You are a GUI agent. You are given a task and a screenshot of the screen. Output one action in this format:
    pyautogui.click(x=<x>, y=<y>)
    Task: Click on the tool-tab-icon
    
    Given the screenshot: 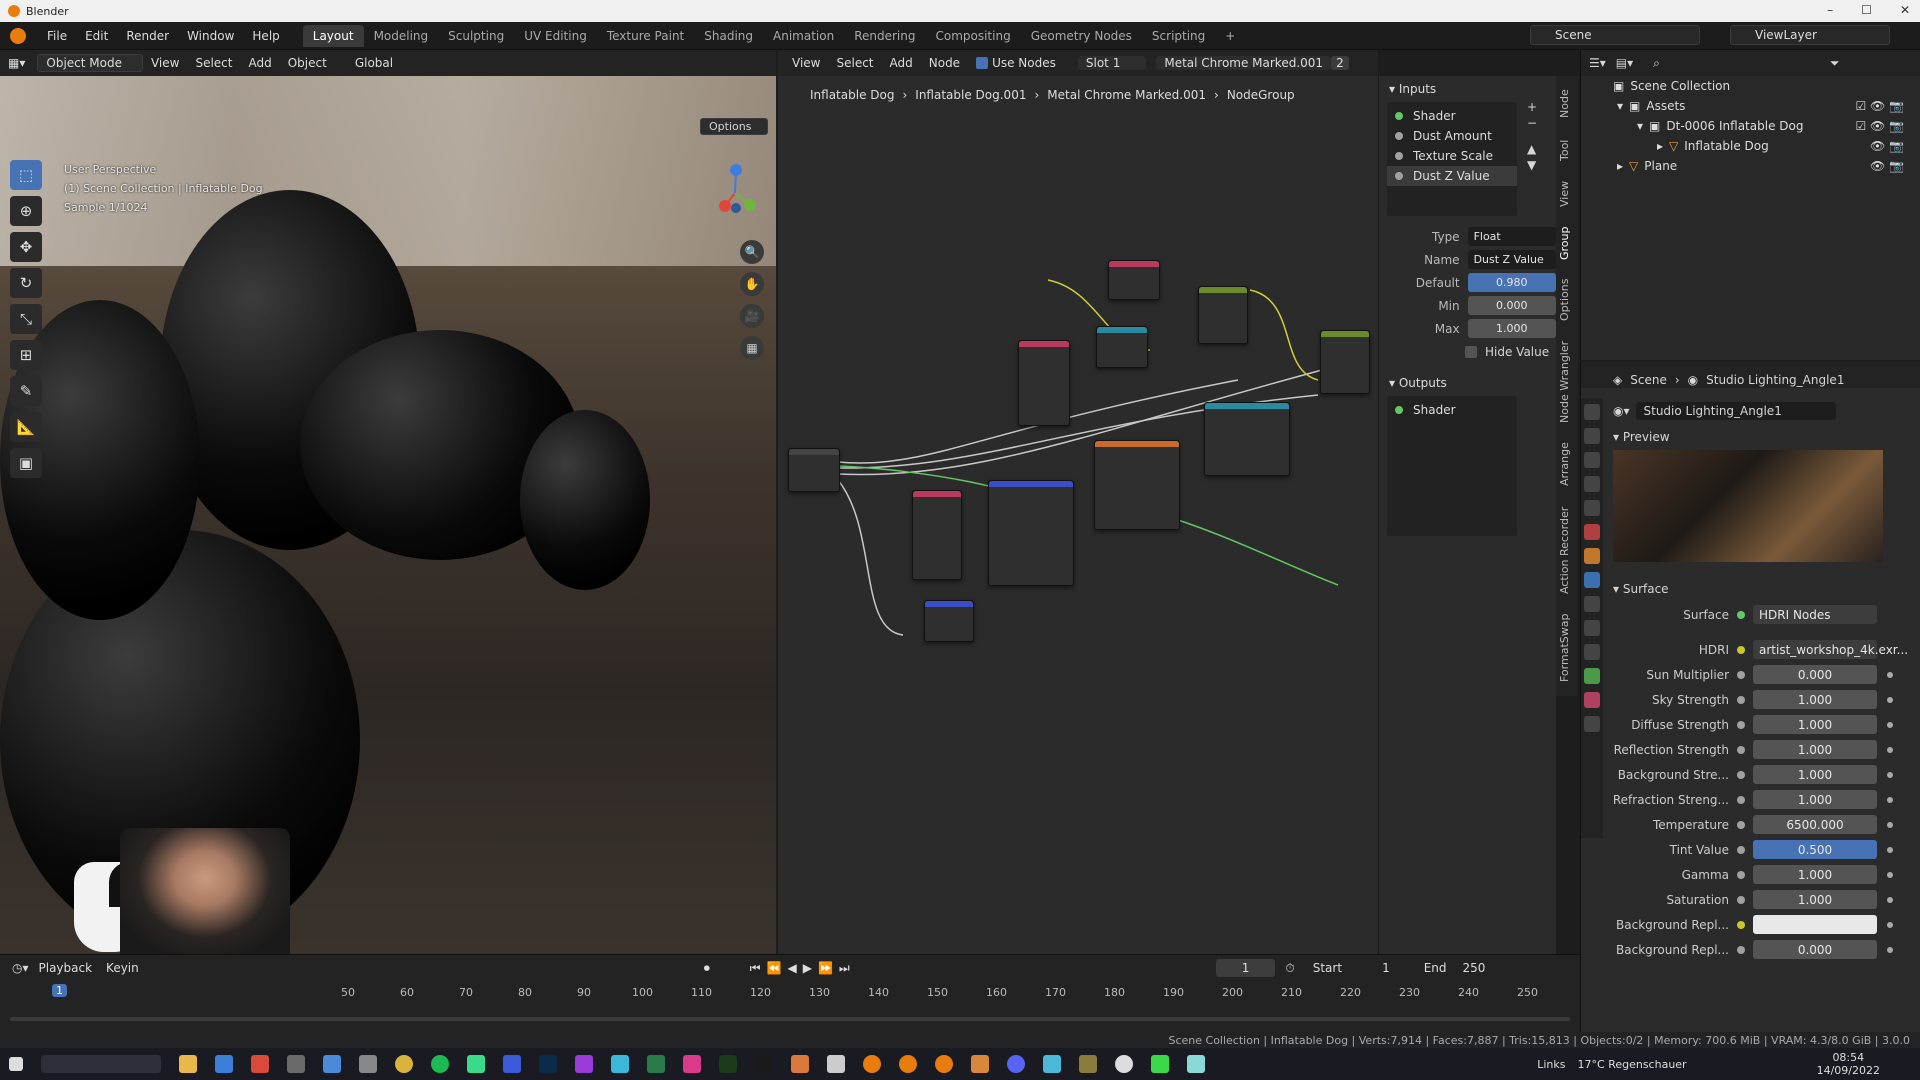 What is the action you would take?
    pyautogui.click(x=1592, y=412)
    